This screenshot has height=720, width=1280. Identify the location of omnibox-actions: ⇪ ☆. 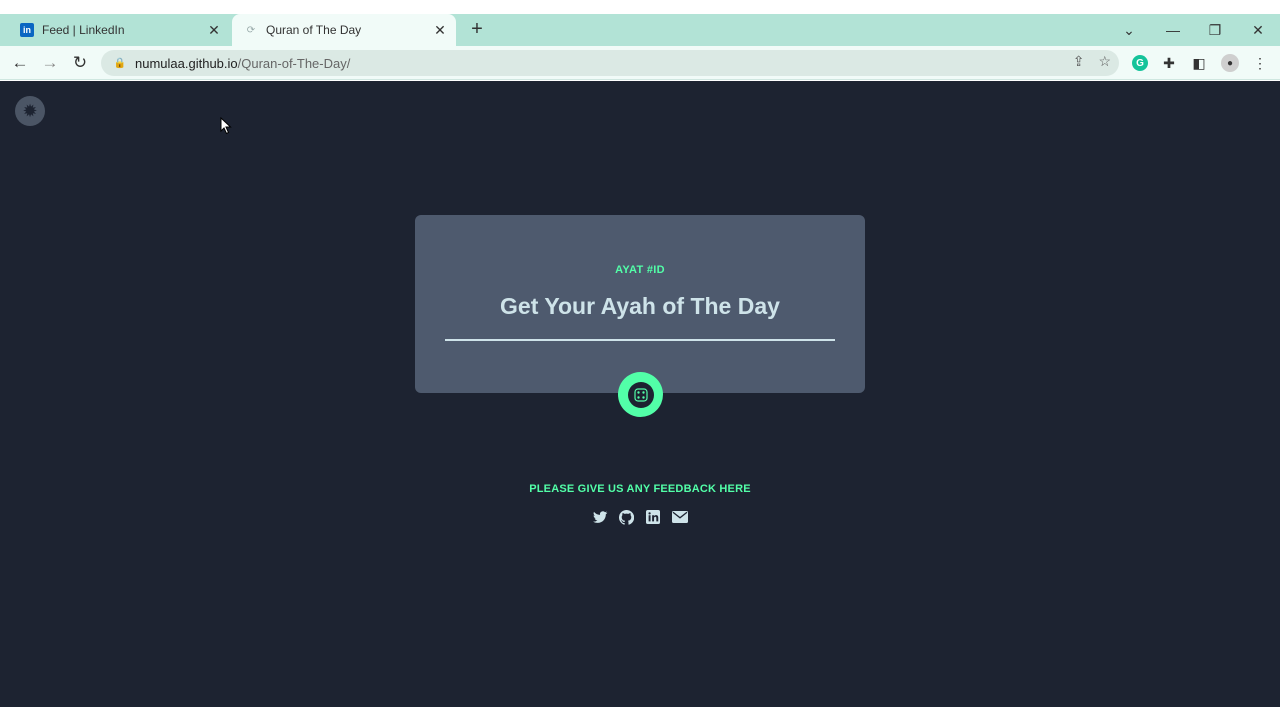
(1092, 61).